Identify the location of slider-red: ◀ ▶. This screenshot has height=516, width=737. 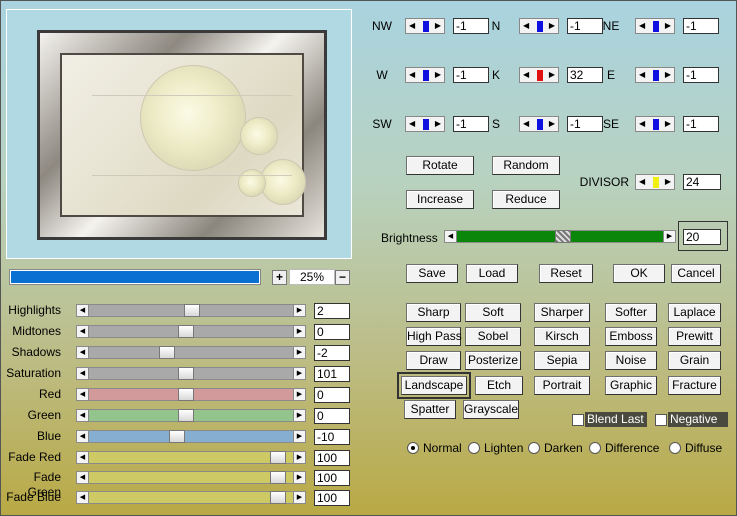
(191, 394).